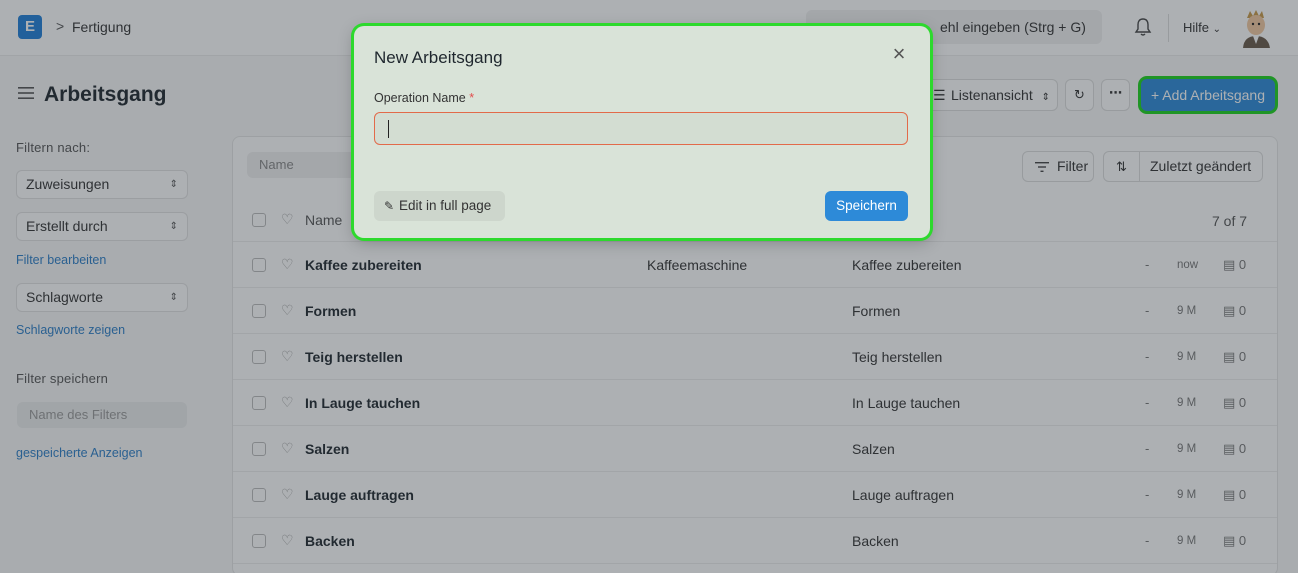 The width and height of the screenshot is (1298, 573). What do you see at coordinates (438, 57) in the screenshot?
I see `dialog-title: New Arbeitsgang` at bounding box center [438, 57].